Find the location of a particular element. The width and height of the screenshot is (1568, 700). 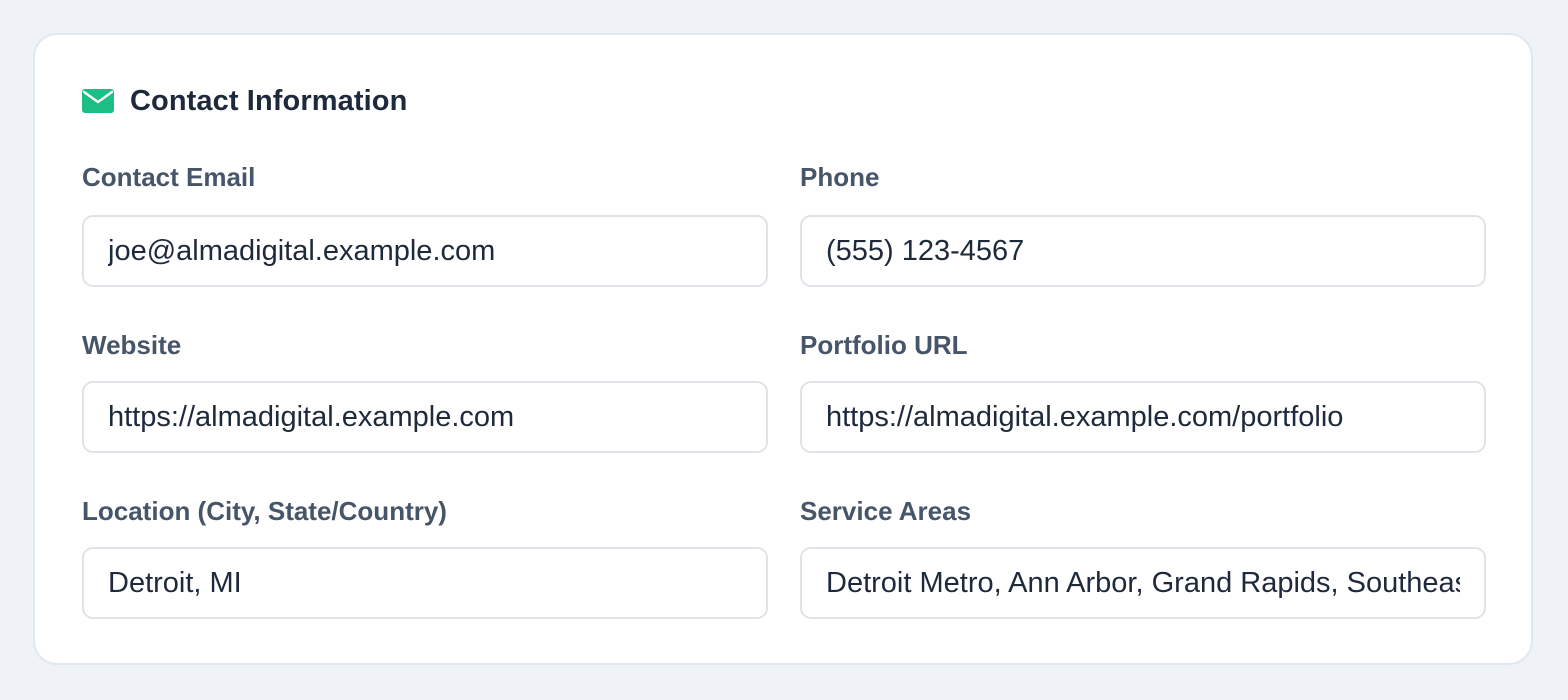

portfolio-url-label: Portfolio URL is located at coordinates (884, 345).